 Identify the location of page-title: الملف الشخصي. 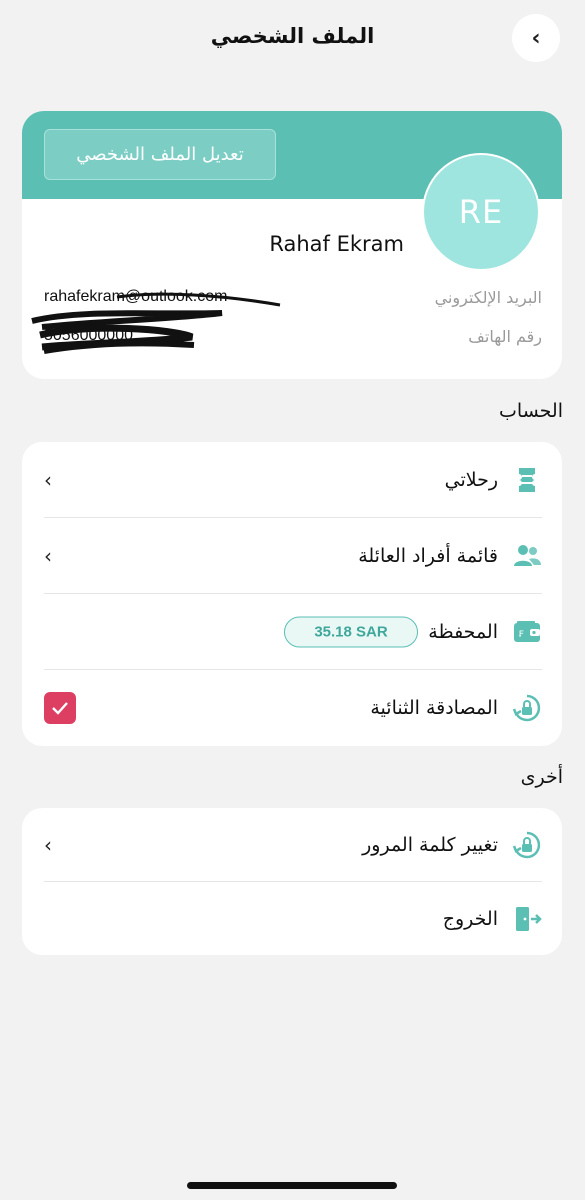
(292, 36).